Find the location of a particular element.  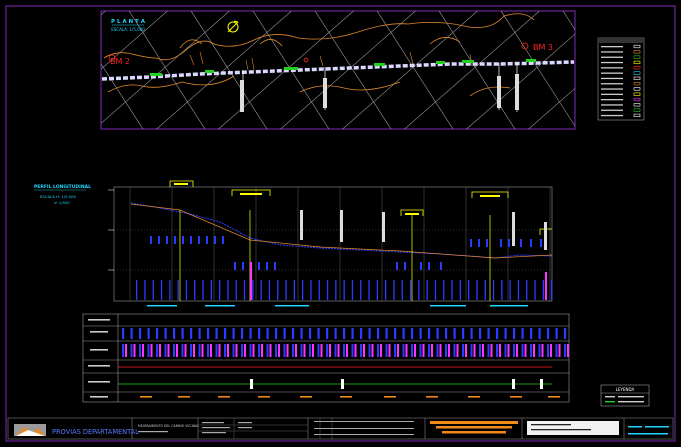

legend-title: LEYENDA is located at coordinates (625, 389).